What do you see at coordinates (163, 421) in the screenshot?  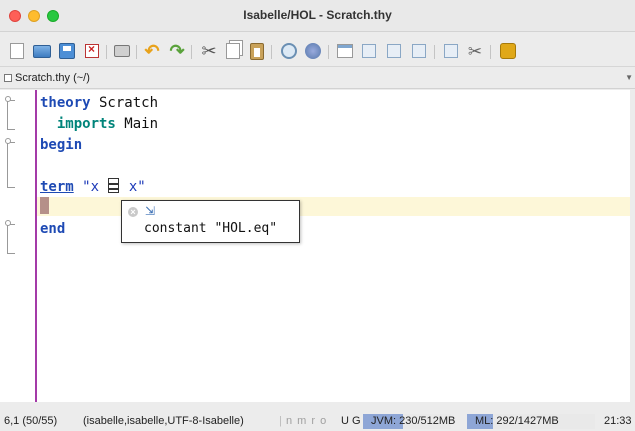 I see `buffer-mode: (isabelle,isabelle,UTF-8-Isabelle)` at bounding box center [163, 421].